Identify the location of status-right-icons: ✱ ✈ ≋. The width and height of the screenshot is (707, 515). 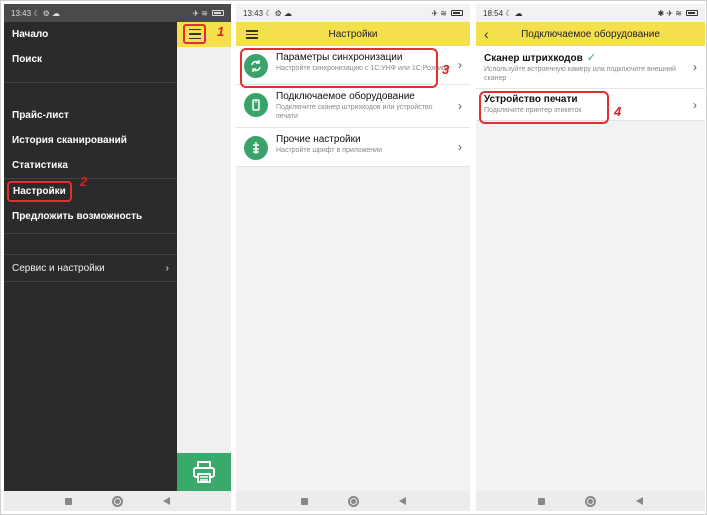
(669, 13).